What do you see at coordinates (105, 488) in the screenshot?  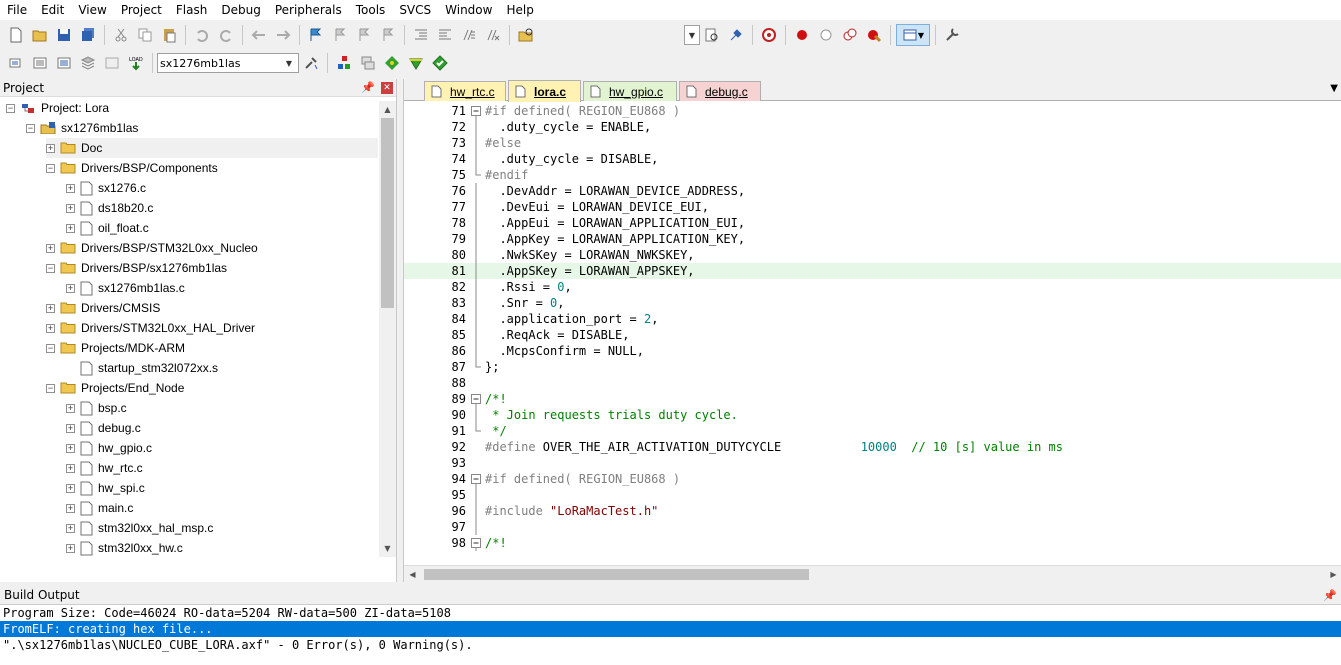 I see `tree-file: + hw_spi.c` at bounding box center [105, 488].